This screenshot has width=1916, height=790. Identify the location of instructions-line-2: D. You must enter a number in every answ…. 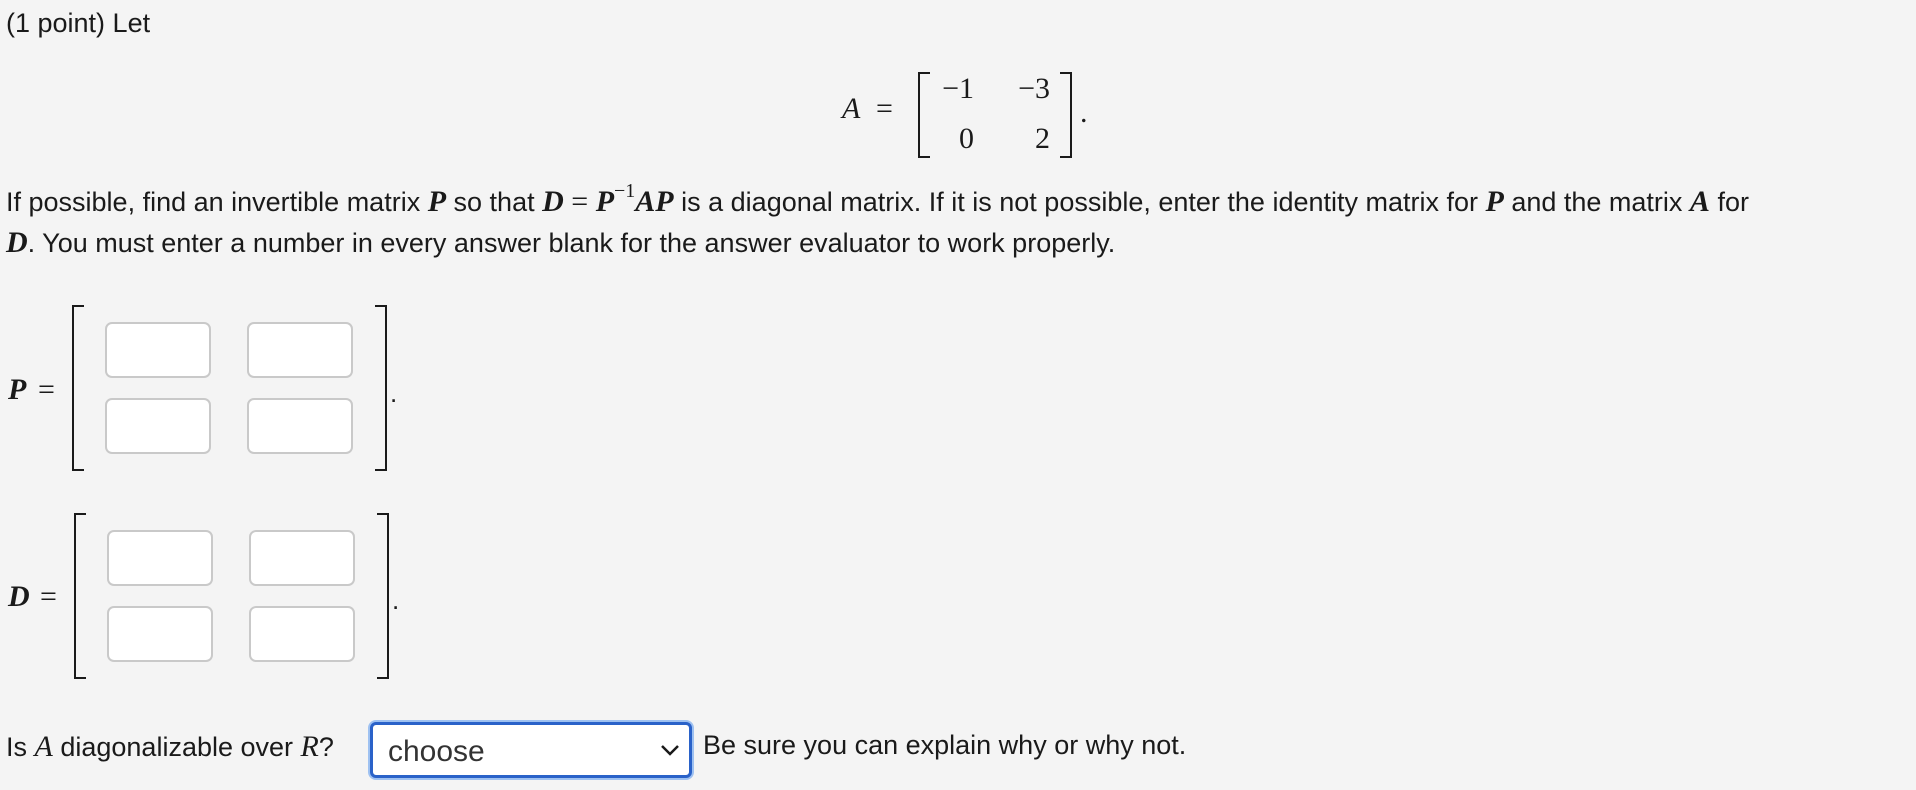
(560, 243).